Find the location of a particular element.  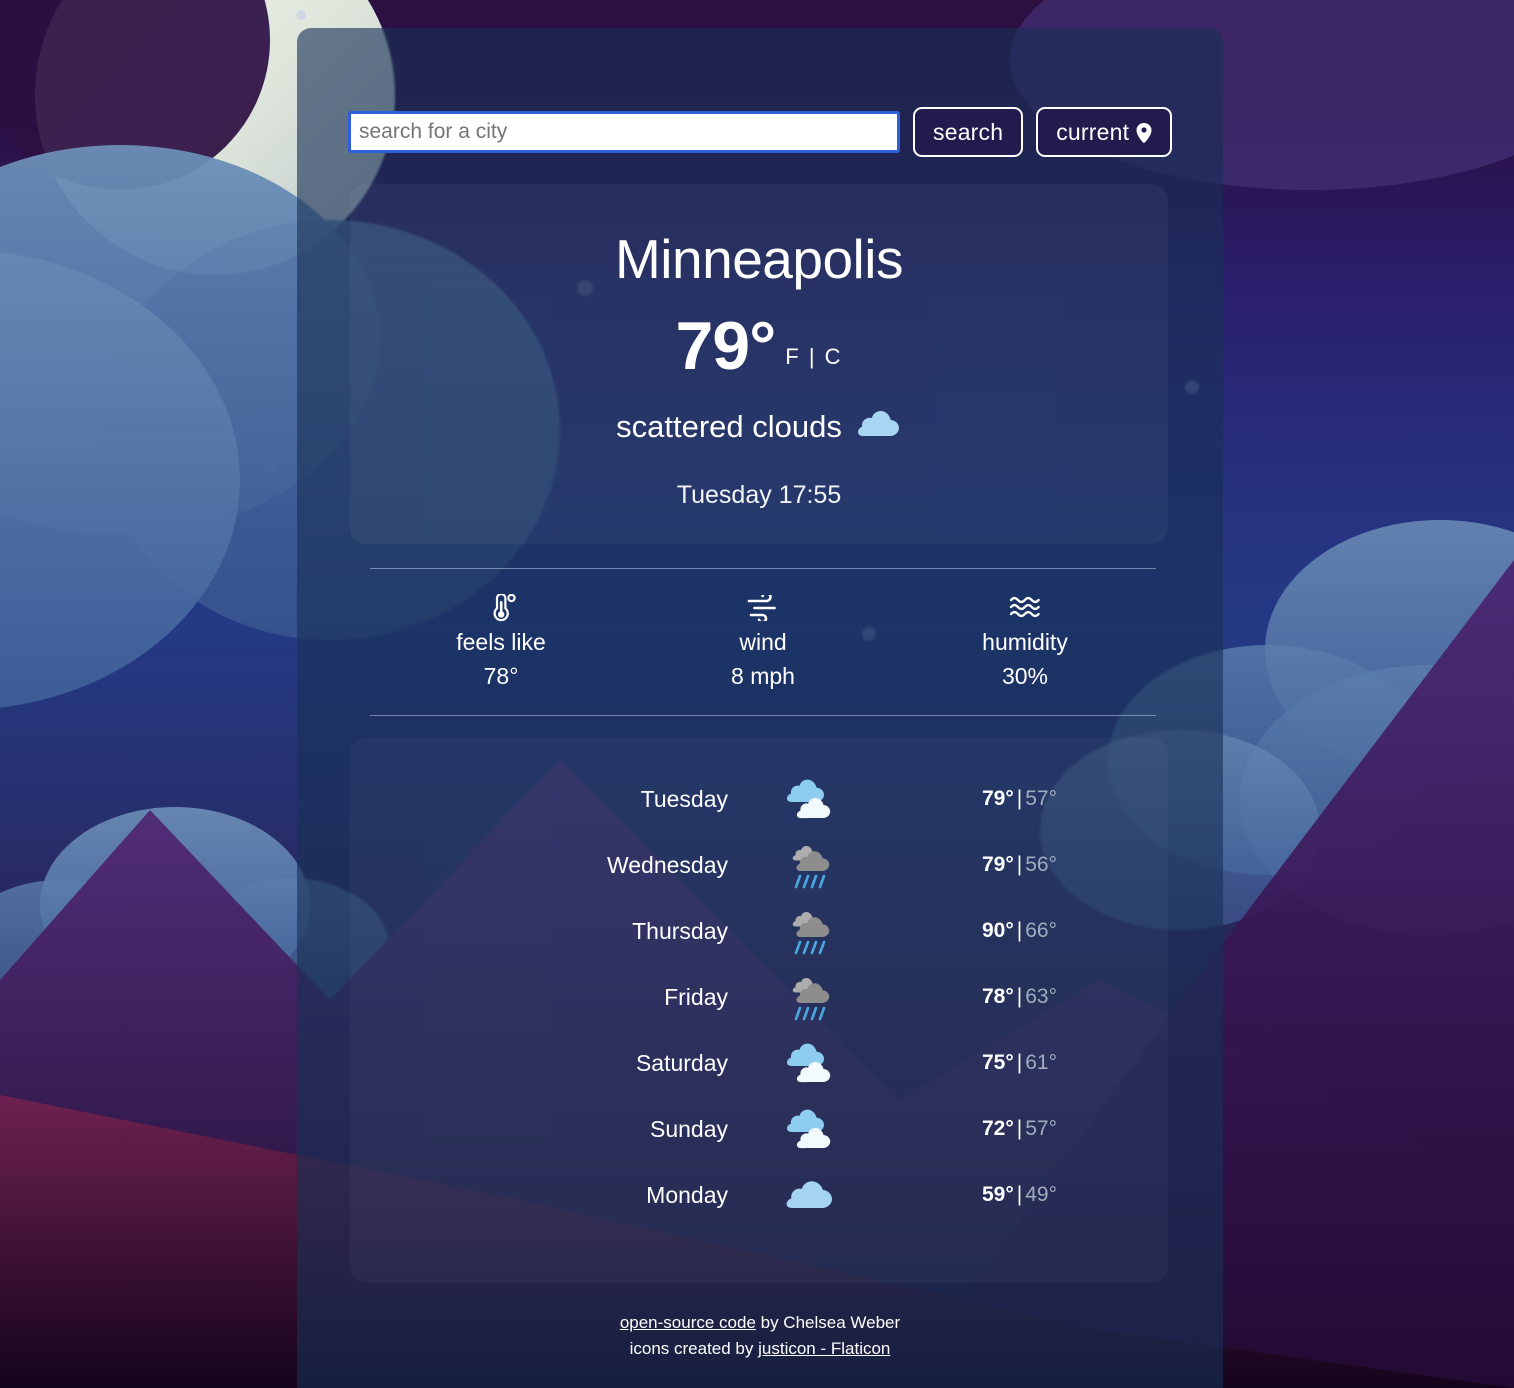

stat-label: wind is located at coordinates (763, 642).